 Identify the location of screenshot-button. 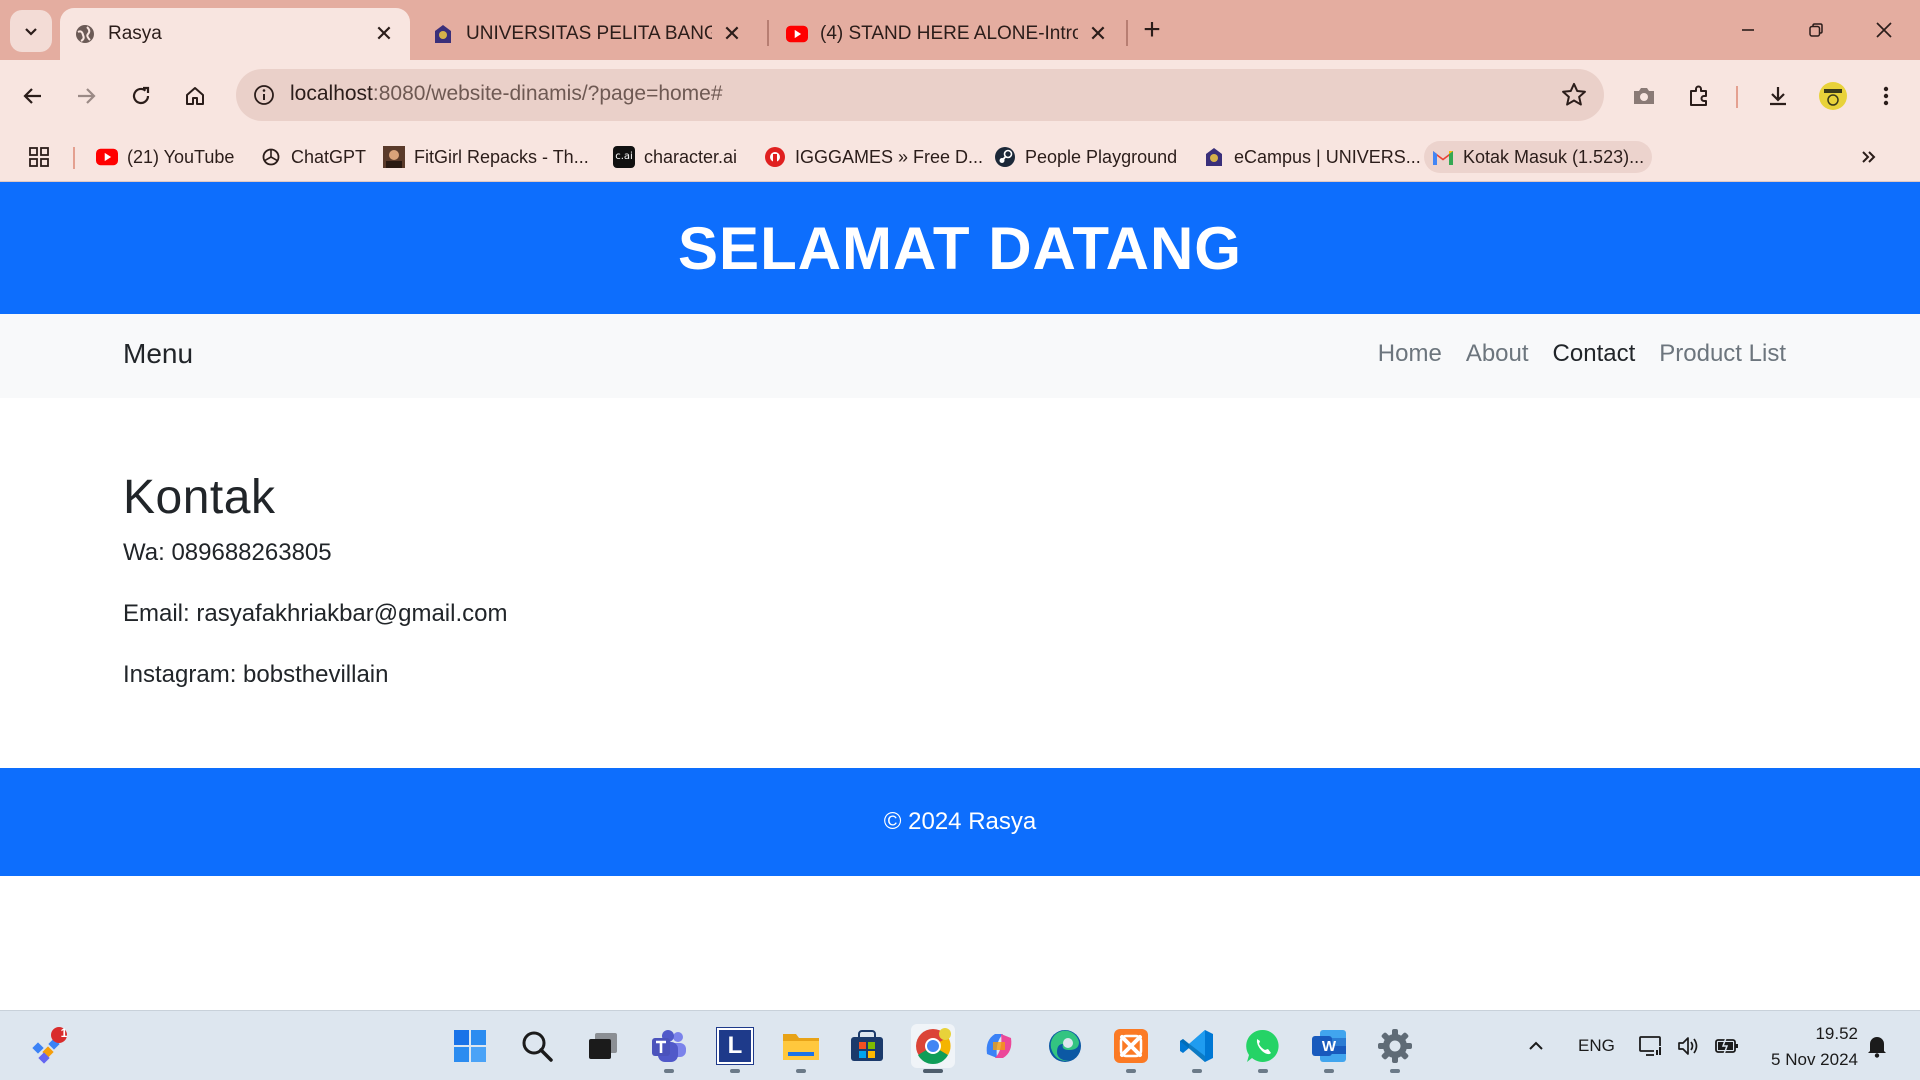
(1644, 96).